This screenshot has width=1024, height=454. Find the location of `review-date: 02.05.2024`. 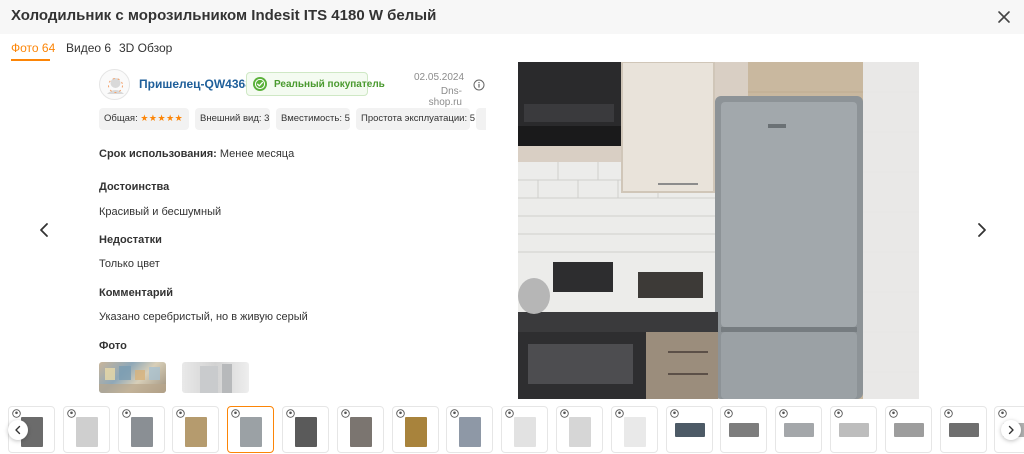

review-date: 02.05.2024 is located at coordinates (439, 77).